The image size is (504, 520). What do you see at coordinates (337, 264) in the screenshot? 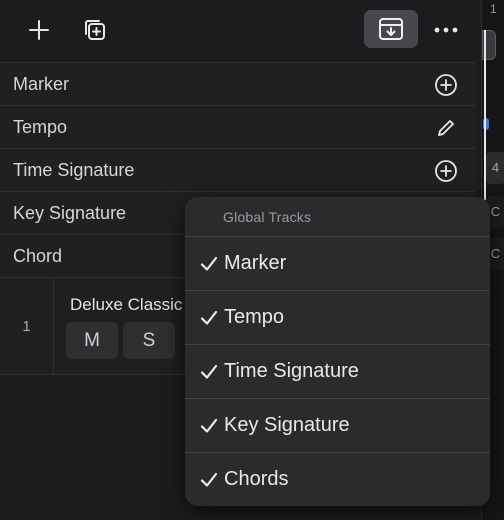
I see `menu-item-marker: Marker` at bounding box center [337, 264].